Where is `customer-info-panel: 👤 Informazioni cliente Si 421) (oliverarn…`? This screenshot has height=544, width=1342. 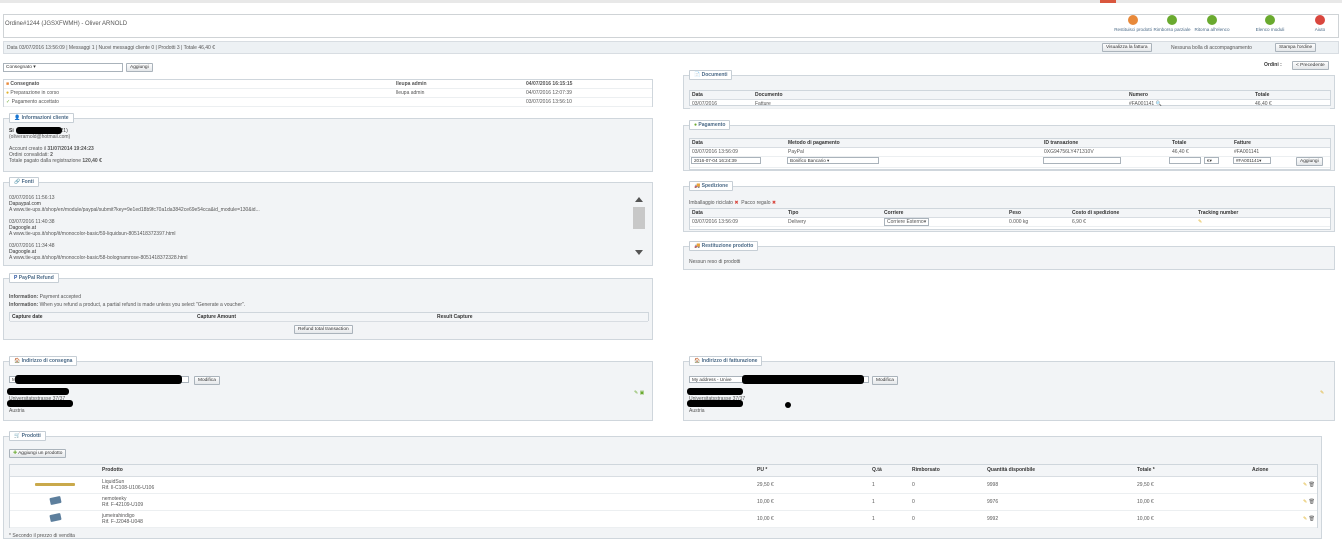 customer-info-panel: 👤 Informazioni cliente Si 421) (oliverarn… is located at coordinates (328, 142).